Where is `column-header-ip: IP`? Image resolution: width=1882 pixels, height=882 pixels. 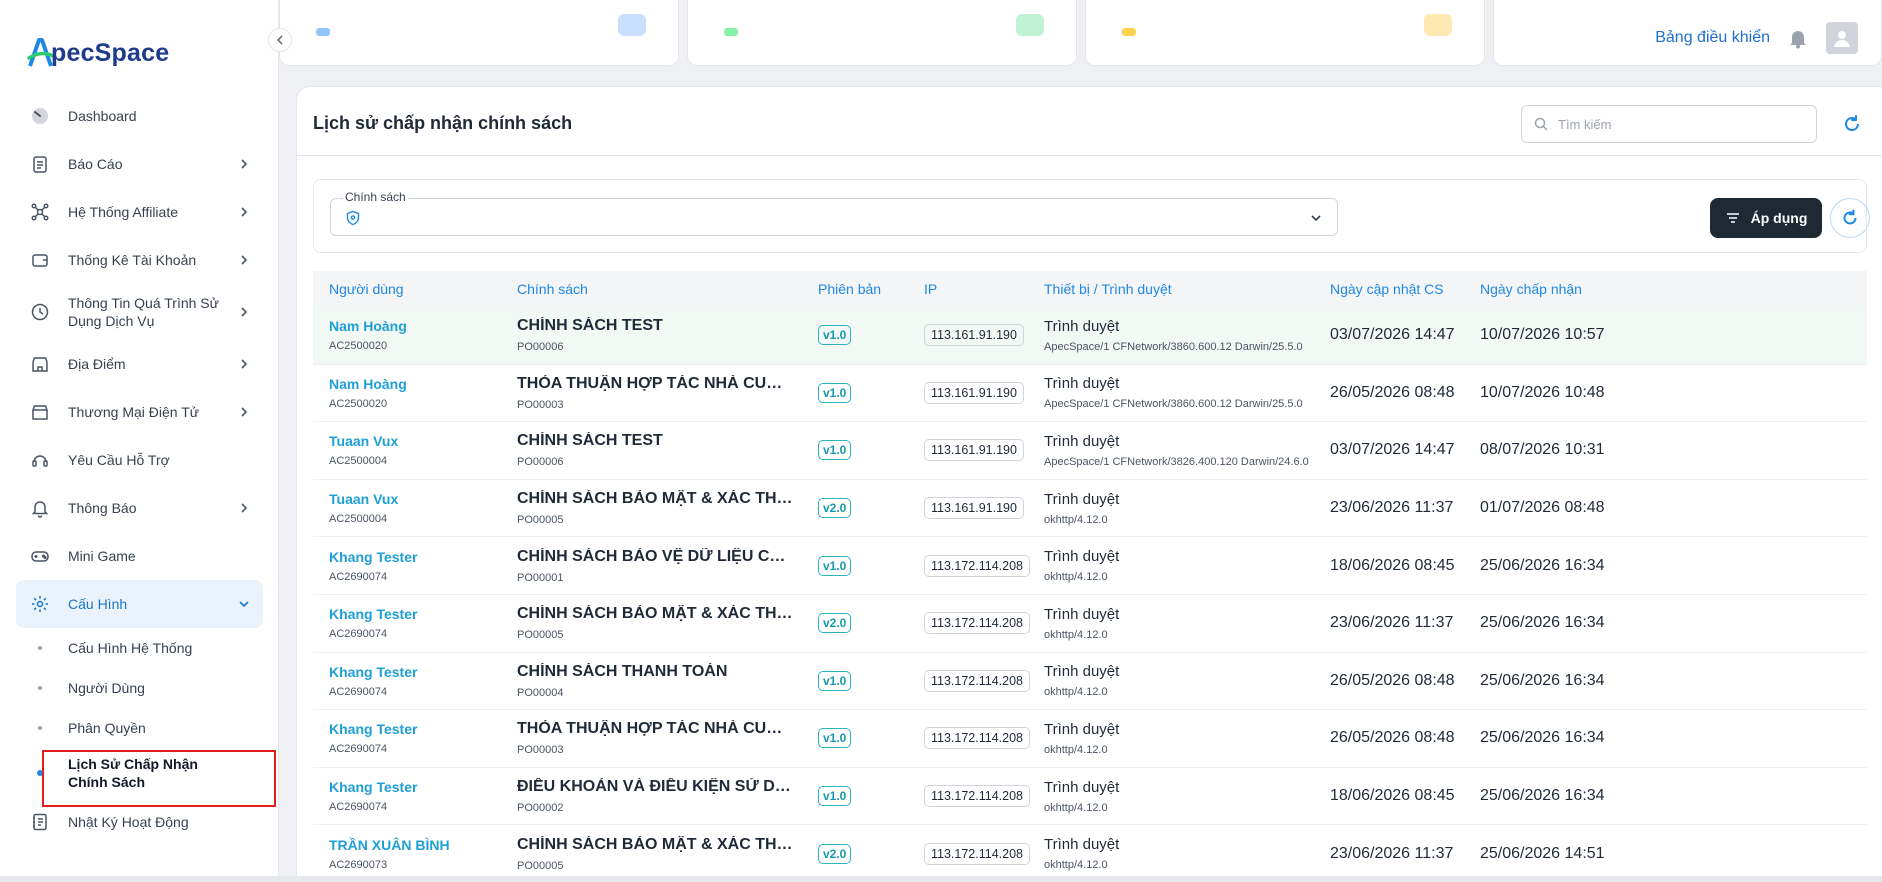 column-header-ip: IP is located at coordinates (930, 289).